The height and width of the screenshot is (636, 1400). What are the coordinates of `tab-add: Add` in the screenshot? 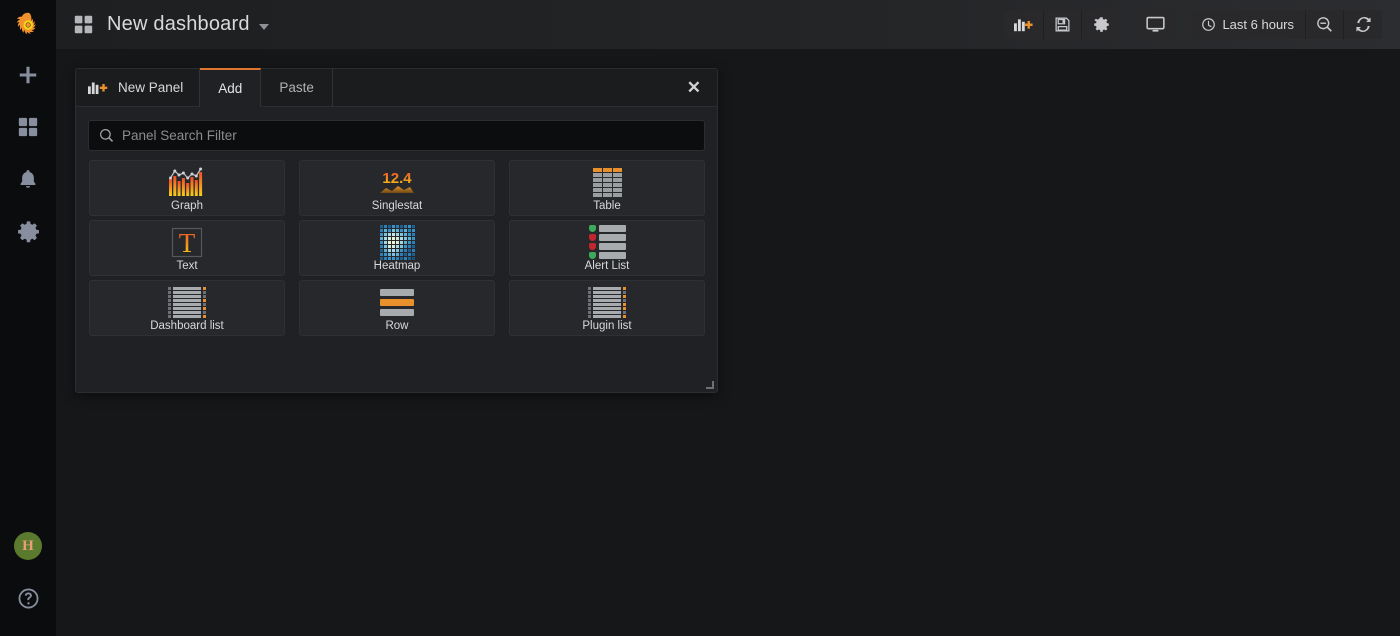 It's located at (231, 87).